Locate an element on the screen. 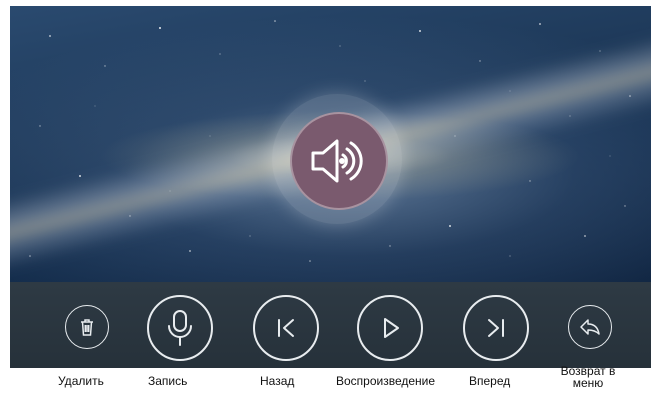 This screenshot has height=397, width=653. forward-label: Вперед is located at coordinates (489, 381).